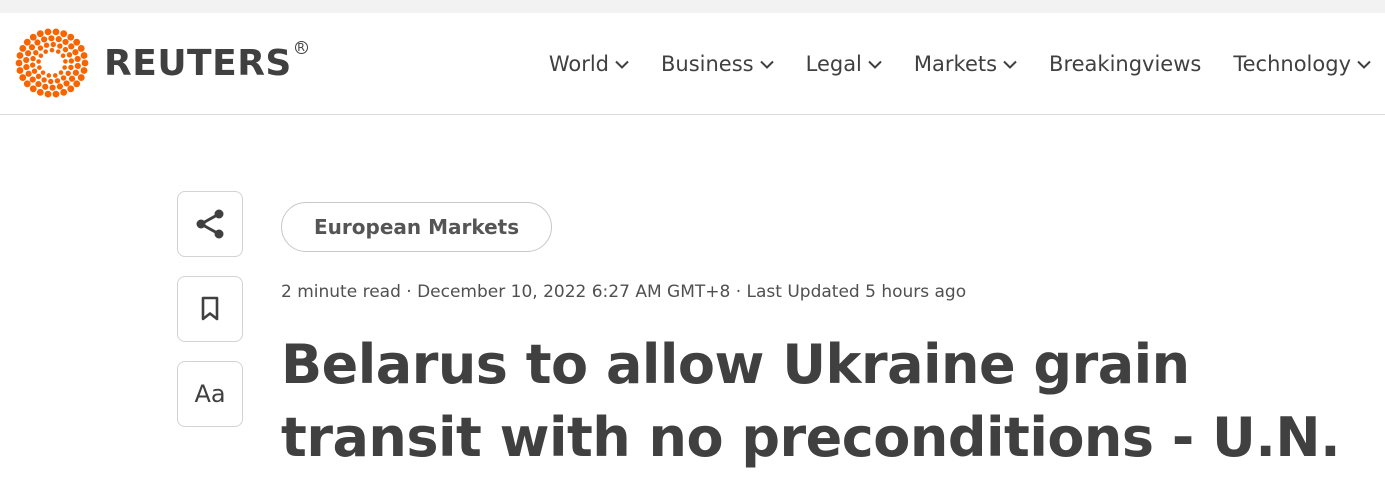 The width and height of the screenshot is (1385, 499). What do you see at coordinates (955, 64) in the screenshot?
I see `nav-markets-label: Markets` at bounding box center [955, 64].